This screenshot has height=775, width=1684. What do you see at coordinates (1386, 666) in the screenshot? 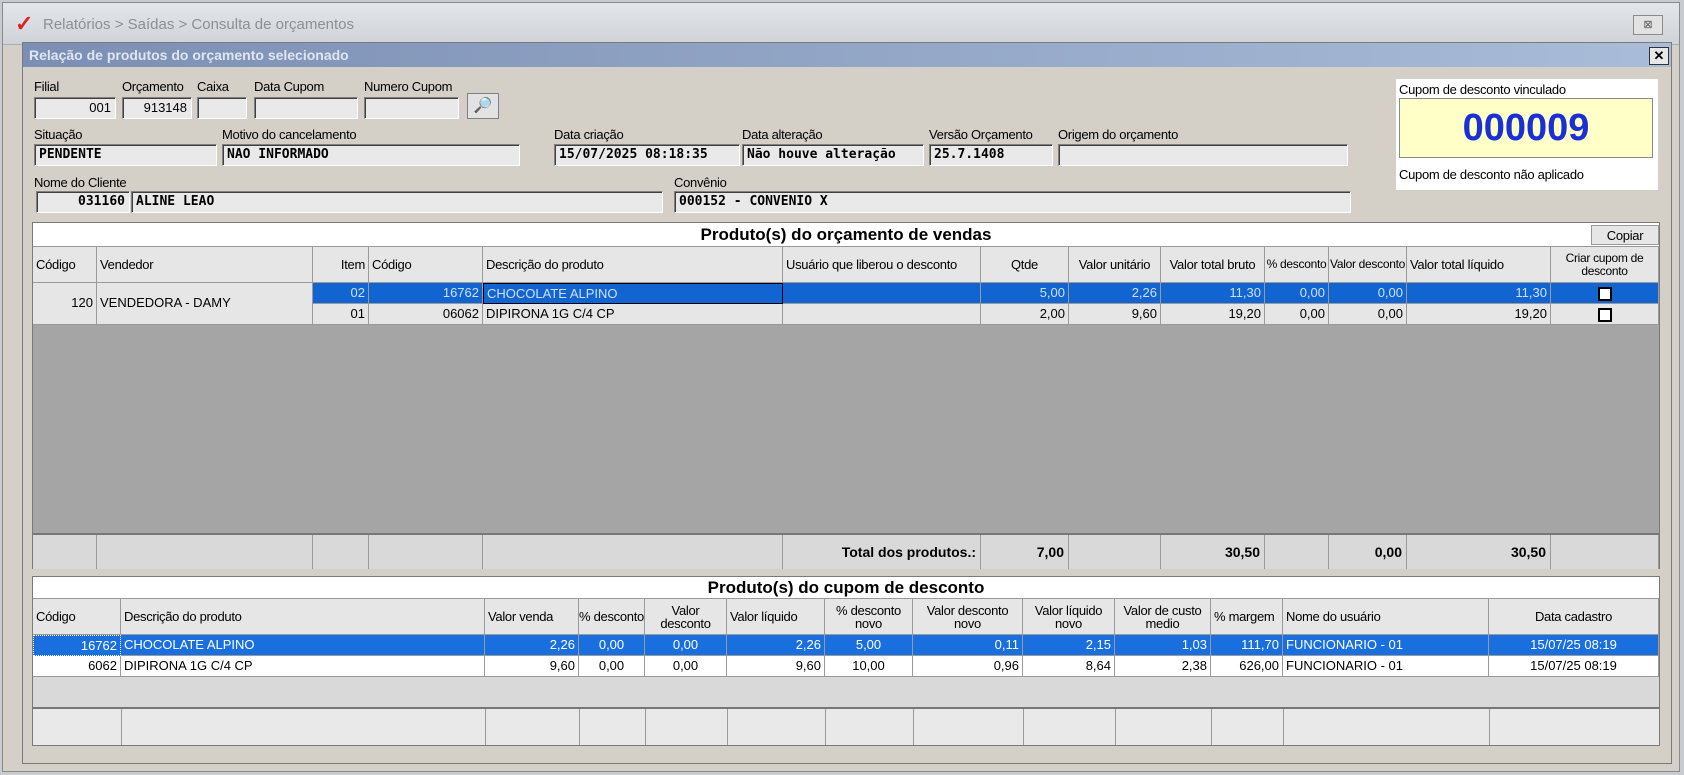
I see `row-user: FUNCIONARIO - 01` at bounding box center [1386, 666].